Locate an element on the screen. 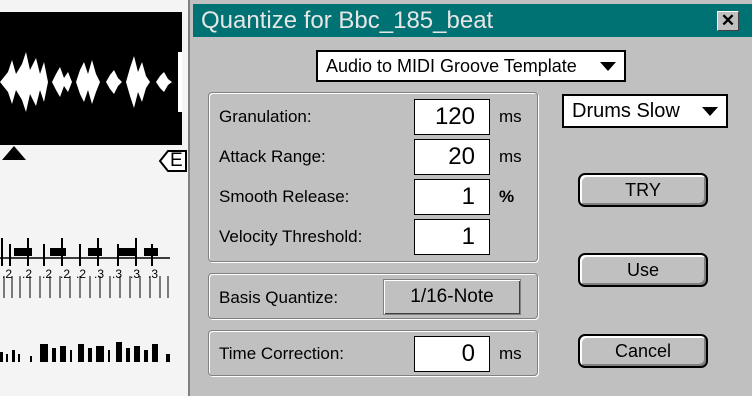  midi-note-ruler: .2 .2 .2 .2 .2 .3 .3 .3 .3 is located at coordinates (85, 268).